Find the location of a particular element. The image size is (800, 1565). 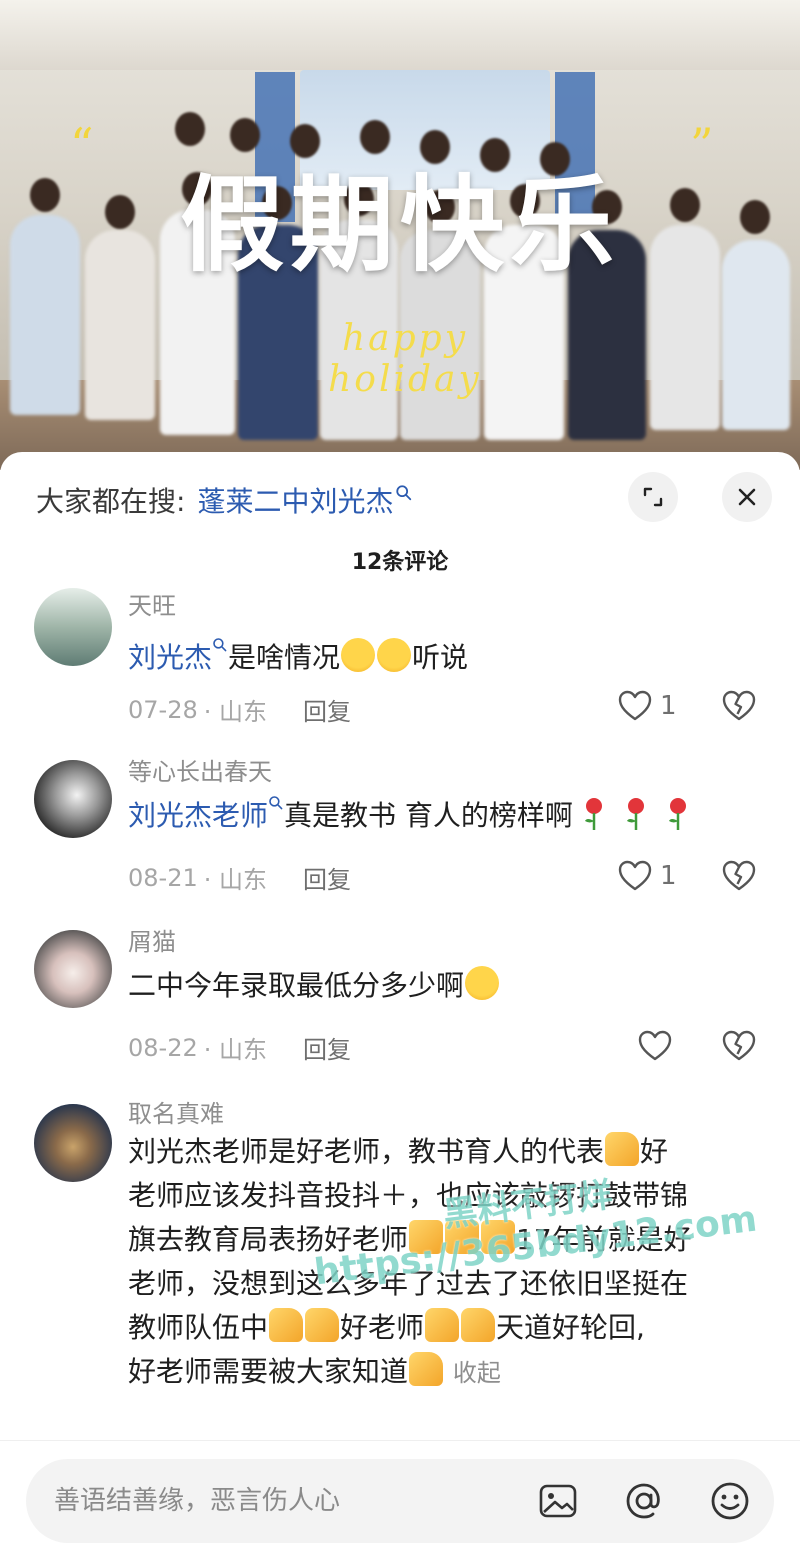

comment-body: 是啥情况 is located at coordinates (284, 657).